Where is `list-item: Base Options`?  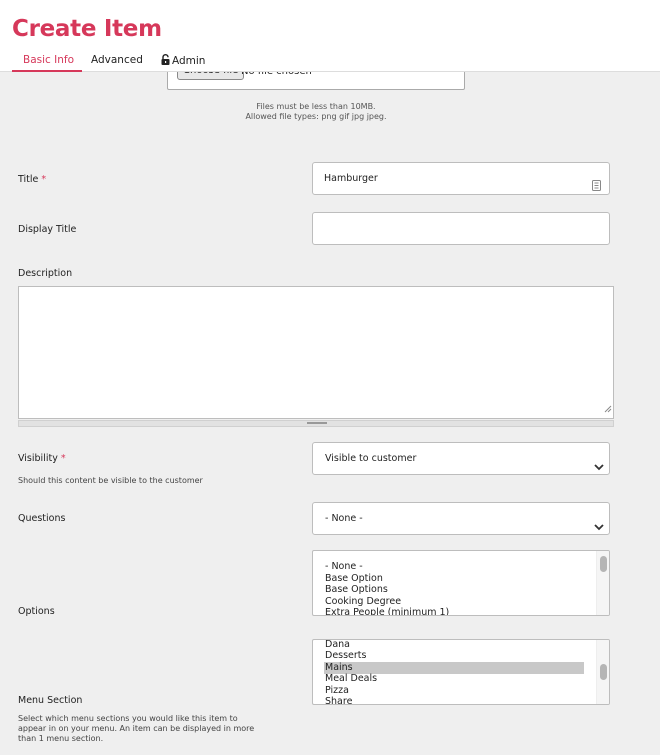
list-item: Base Options is located at coordinates (454, 590).